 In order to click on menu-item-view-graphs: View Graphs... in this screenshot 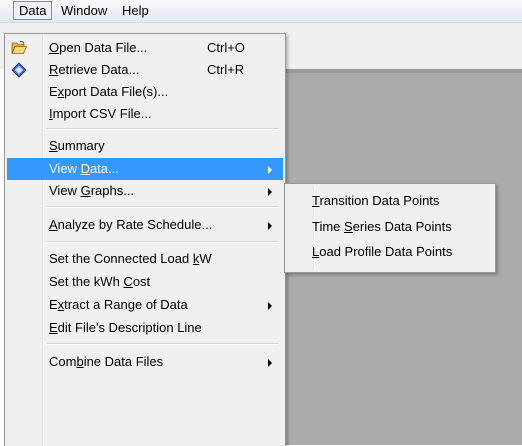, I will do `click(145, 191)`.